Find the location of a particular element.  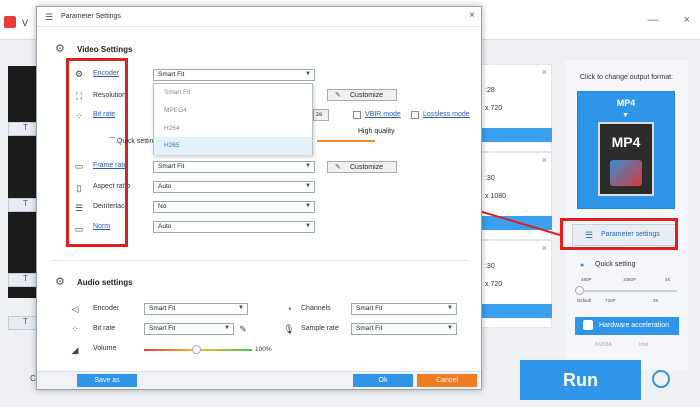

volume-percentage: 100% is located at coordinates (263, 349).